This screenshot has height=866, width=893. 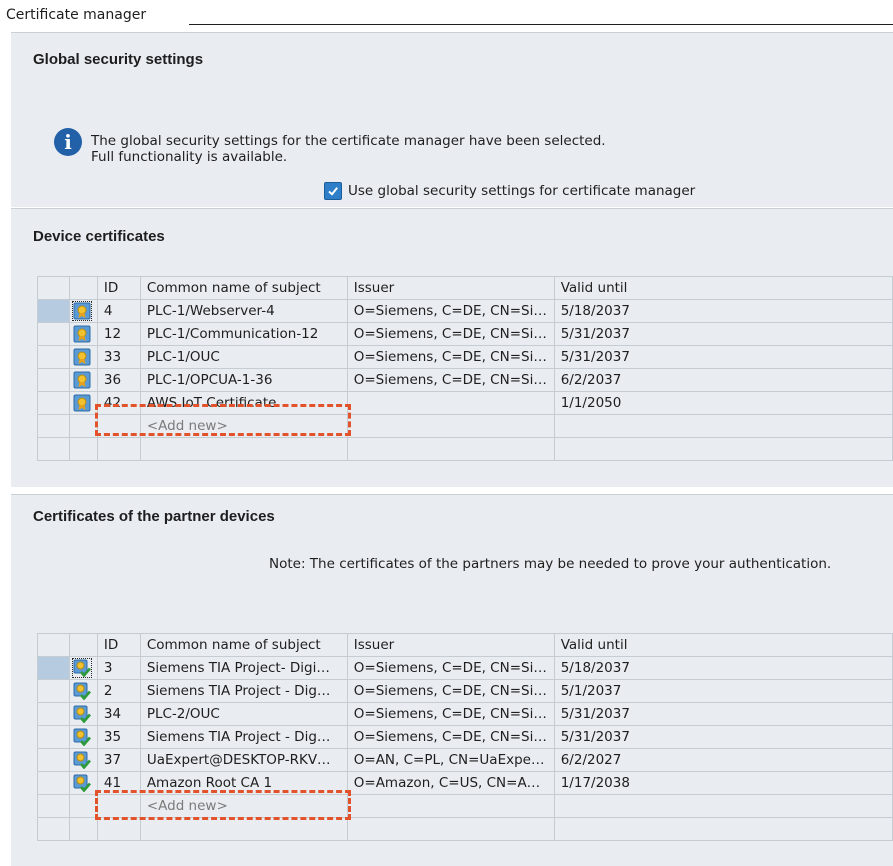 What do you see at coordinates (243, 783) in the screenshot?
I see `cell-common-name: Amazon Root CA 1` at bounding box center [243, 783].